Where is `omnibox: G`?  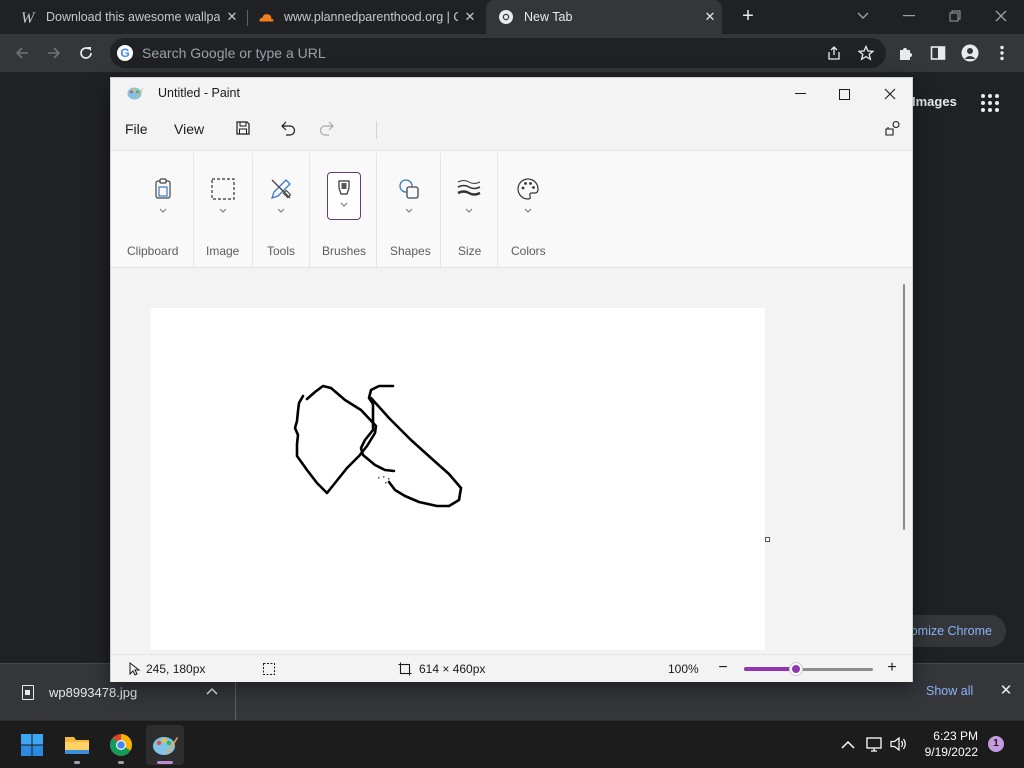
omnibox: G is located at coordinates (498, 53).